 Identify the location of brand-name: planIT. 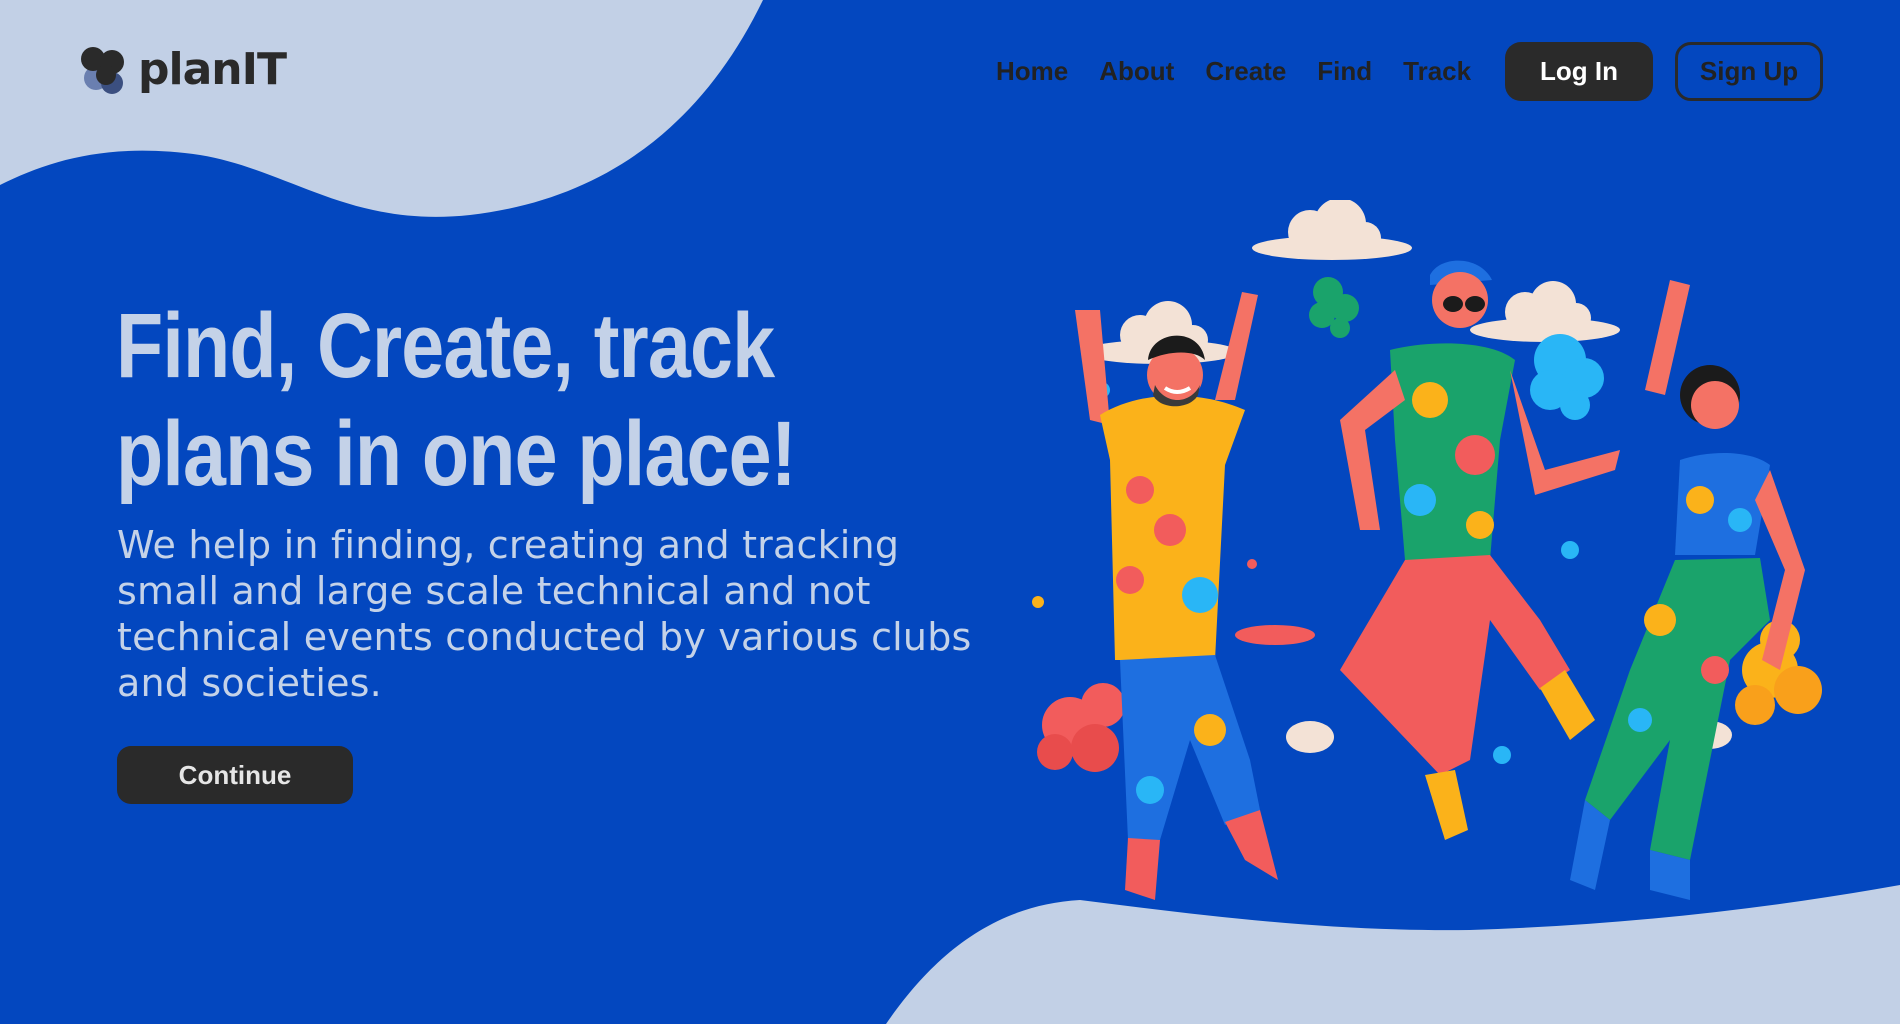
(212, 69).